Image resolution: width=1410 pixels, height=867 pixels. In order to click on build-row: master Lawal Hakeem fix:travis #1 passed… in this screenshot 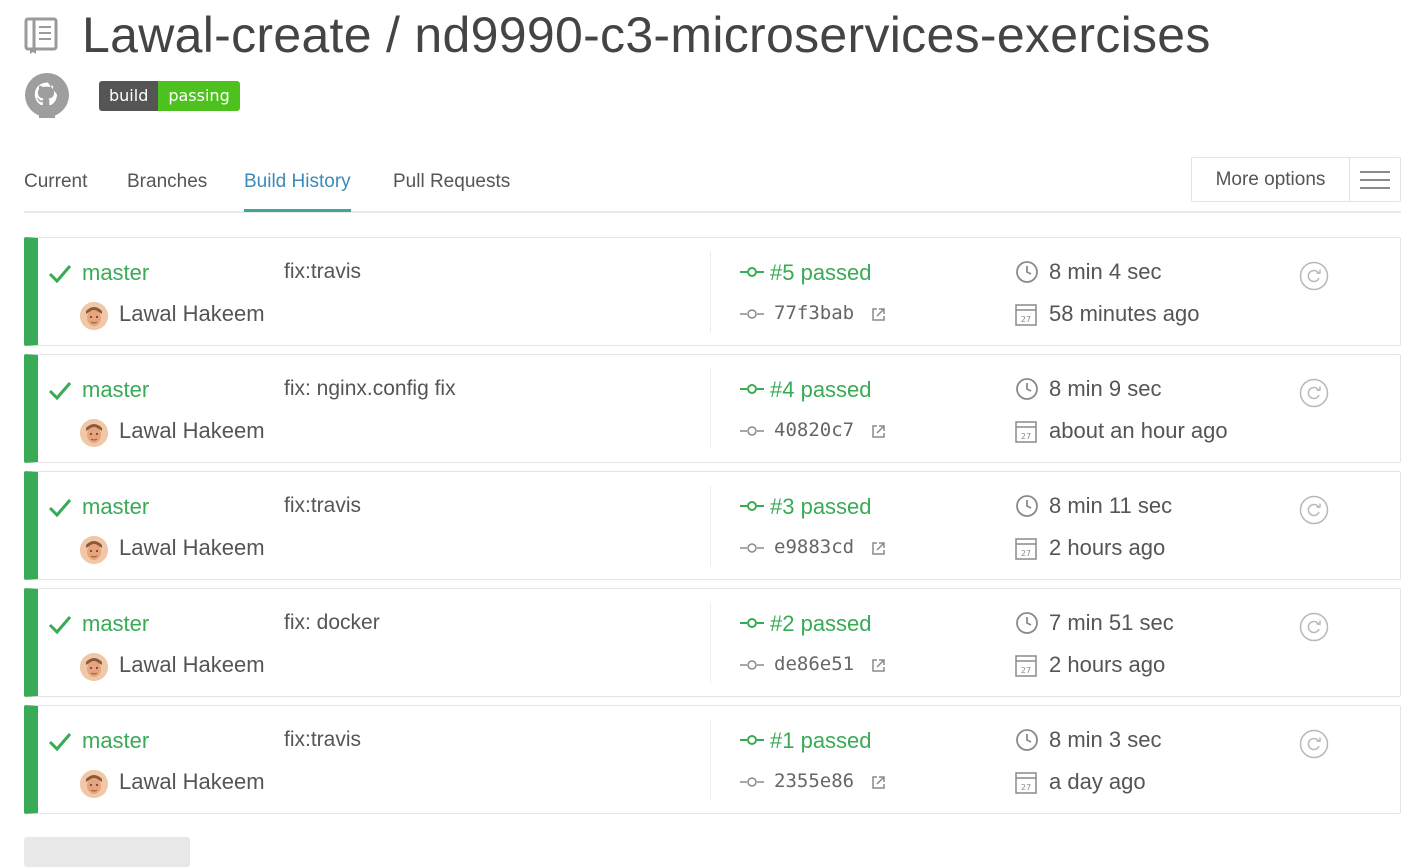, I will do `click(712, 759)`.